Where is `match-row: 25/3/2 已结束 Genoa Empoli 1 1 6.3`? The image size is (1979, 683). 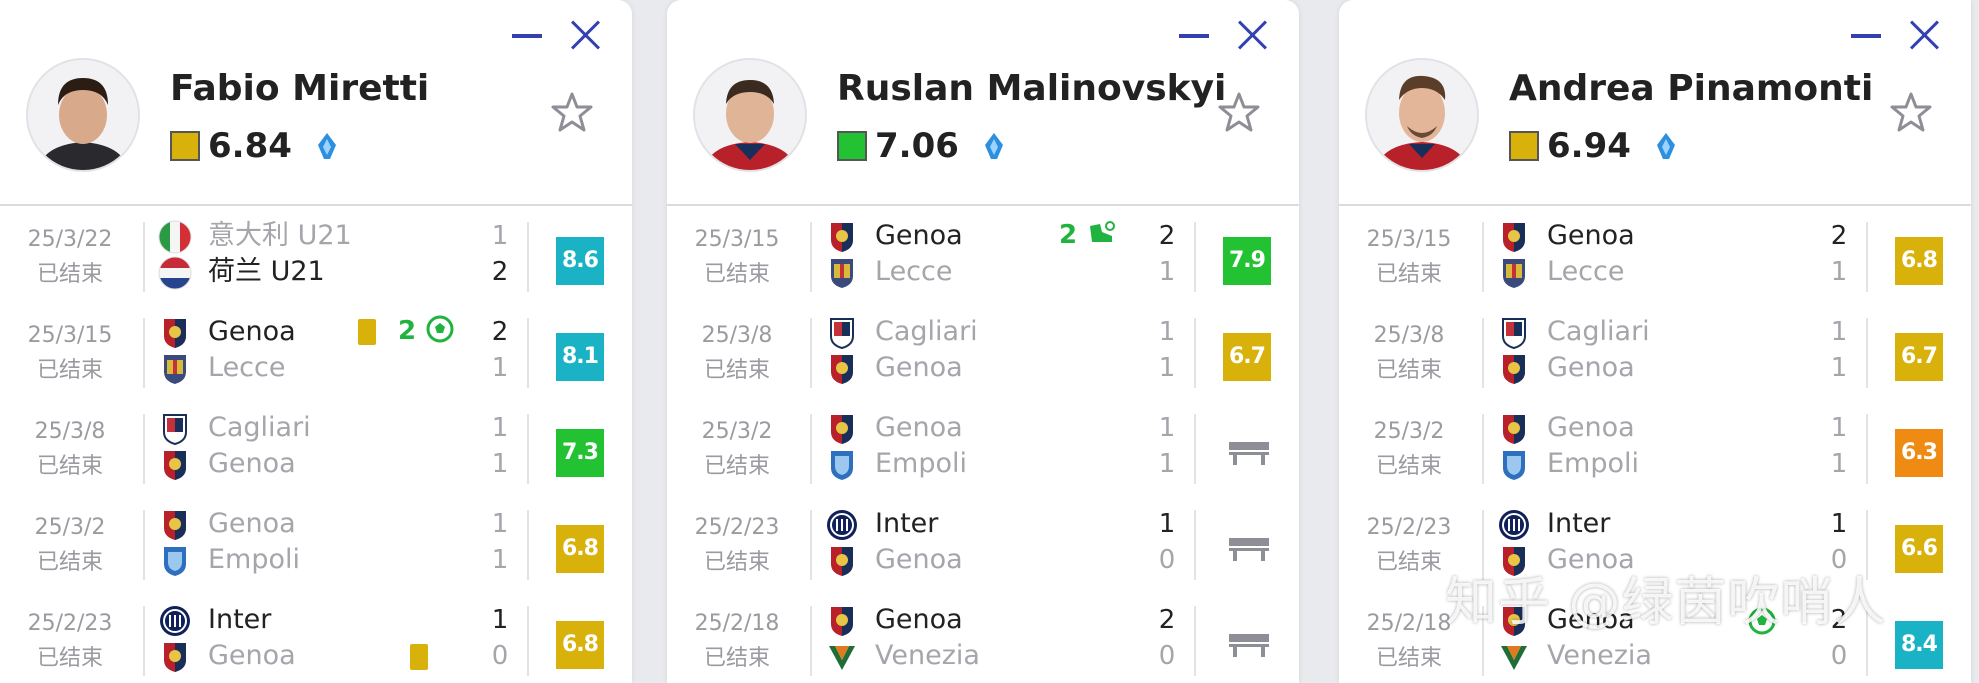 match-row: 25/3/2 已结束 Genoa Empoli 1 1 6.3 is located at coordinates (1655, 448).